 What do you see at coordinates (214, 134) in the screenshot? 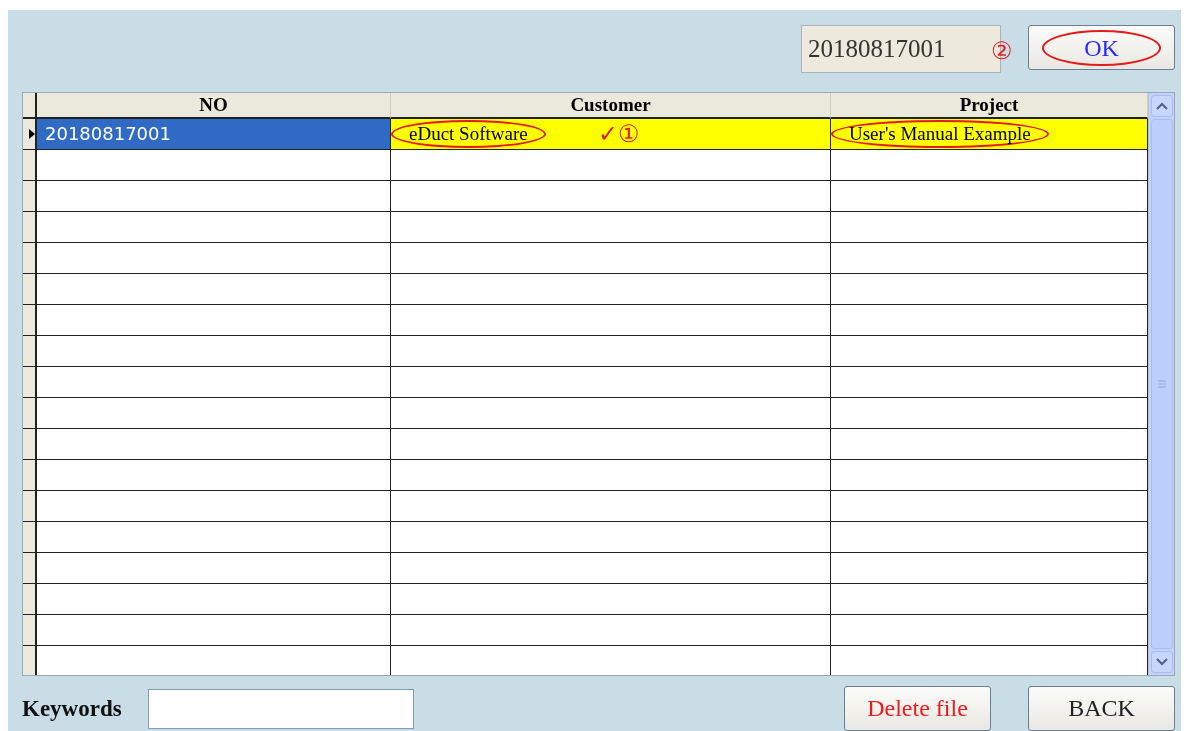
I see `table-cell: 20180817001` at bounding box center [214, 134].